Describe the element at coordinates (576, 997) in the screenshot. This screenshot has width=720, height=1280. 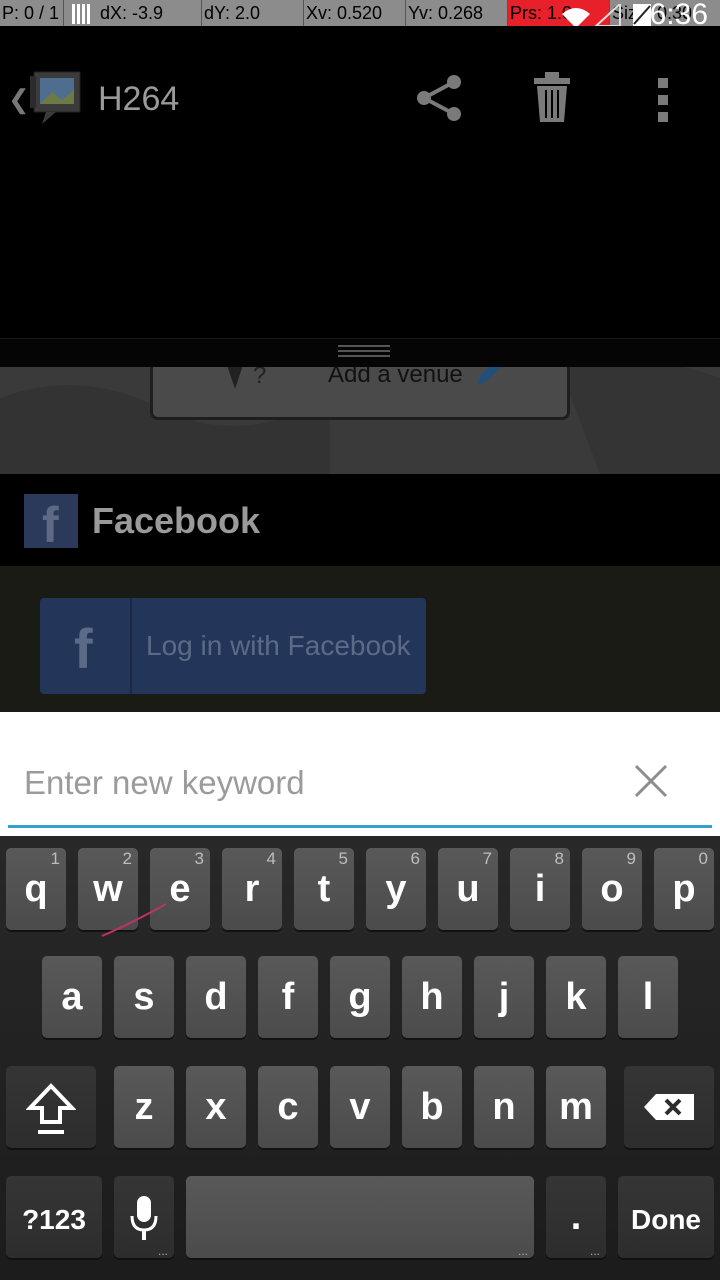
I see `key-k: k` at that location.